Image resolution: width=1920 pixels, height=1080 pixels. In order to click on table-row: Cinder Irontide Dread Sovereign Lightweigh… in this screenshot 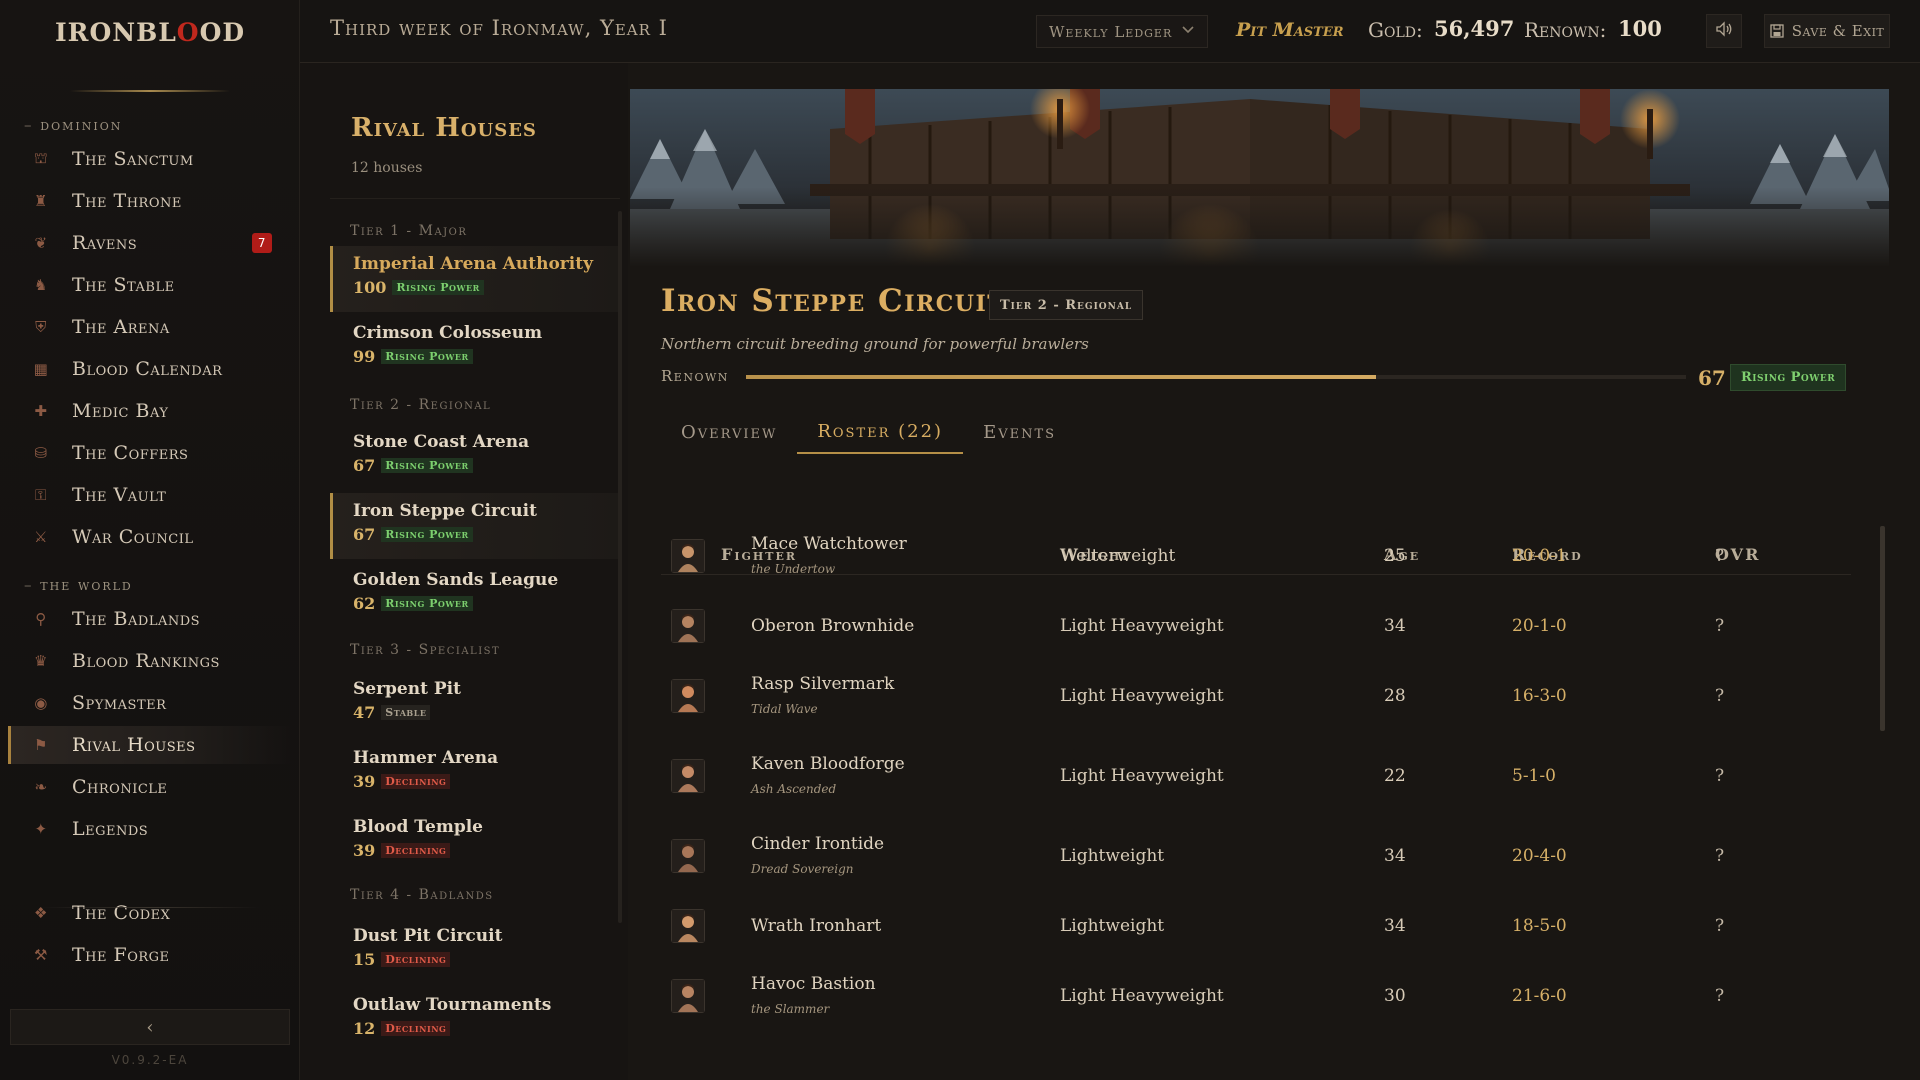, I will do `click(1256, 856)`.